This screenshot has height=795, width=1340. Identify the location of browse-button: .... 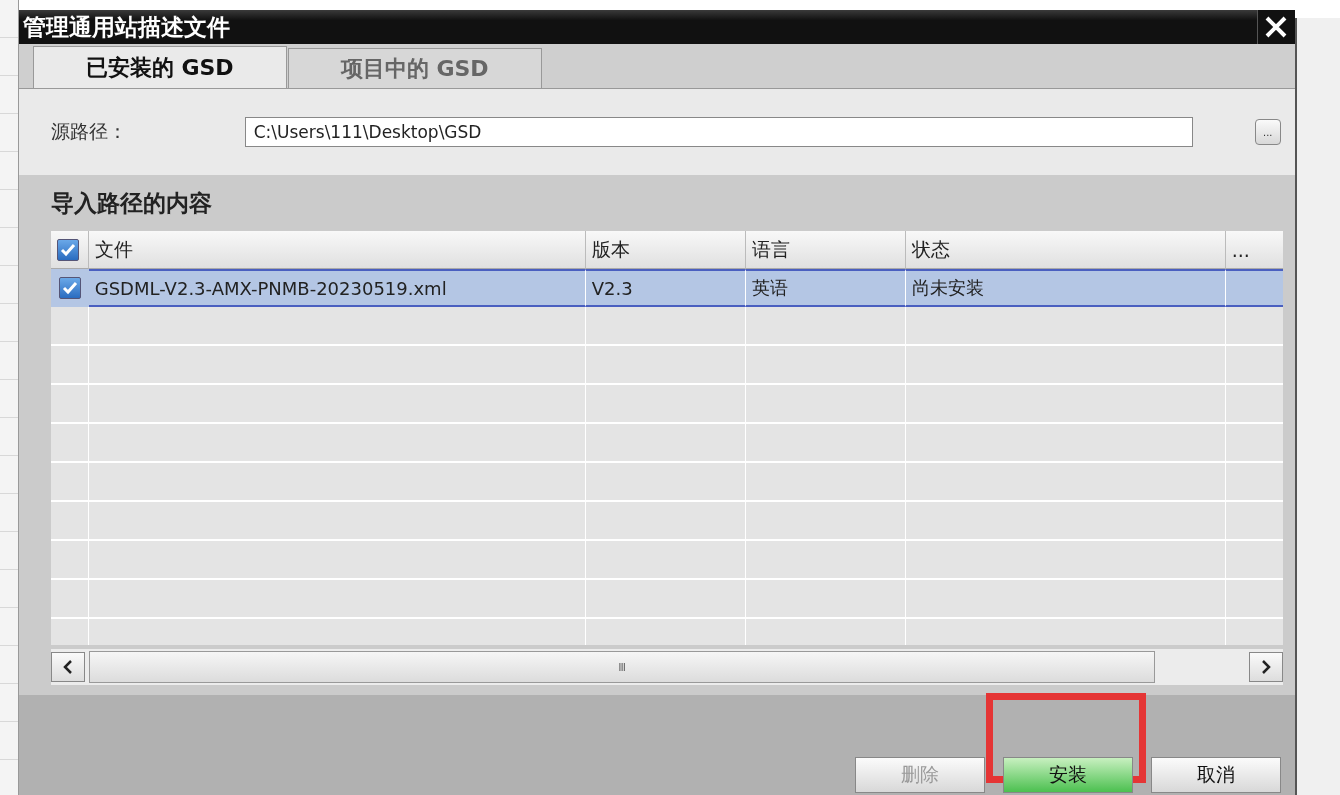
(1267, 132).